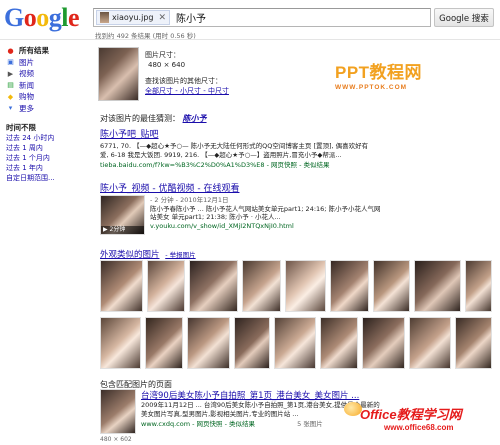  I want to click on result-title-link: 陈小予_视频 - 优酷视频 - 在线观看, so click(295, 187).